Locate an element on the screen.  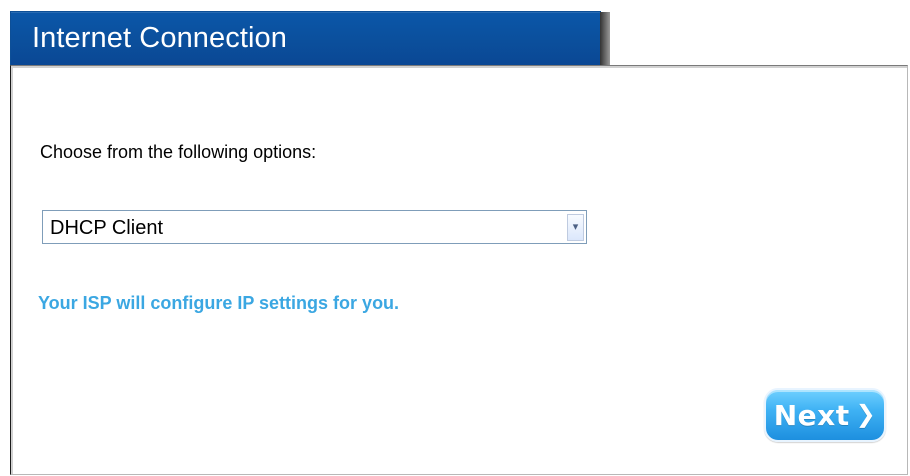
page-title: Internet Connection is located at coordinates (160, 38).